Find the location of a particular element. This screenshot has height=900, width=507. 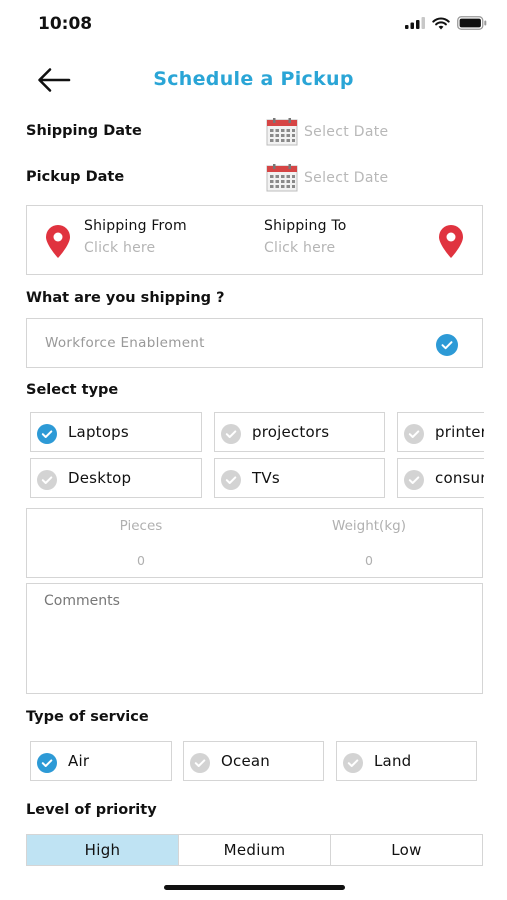

priority-label: Level of priority is located at coordinates (91, 810).